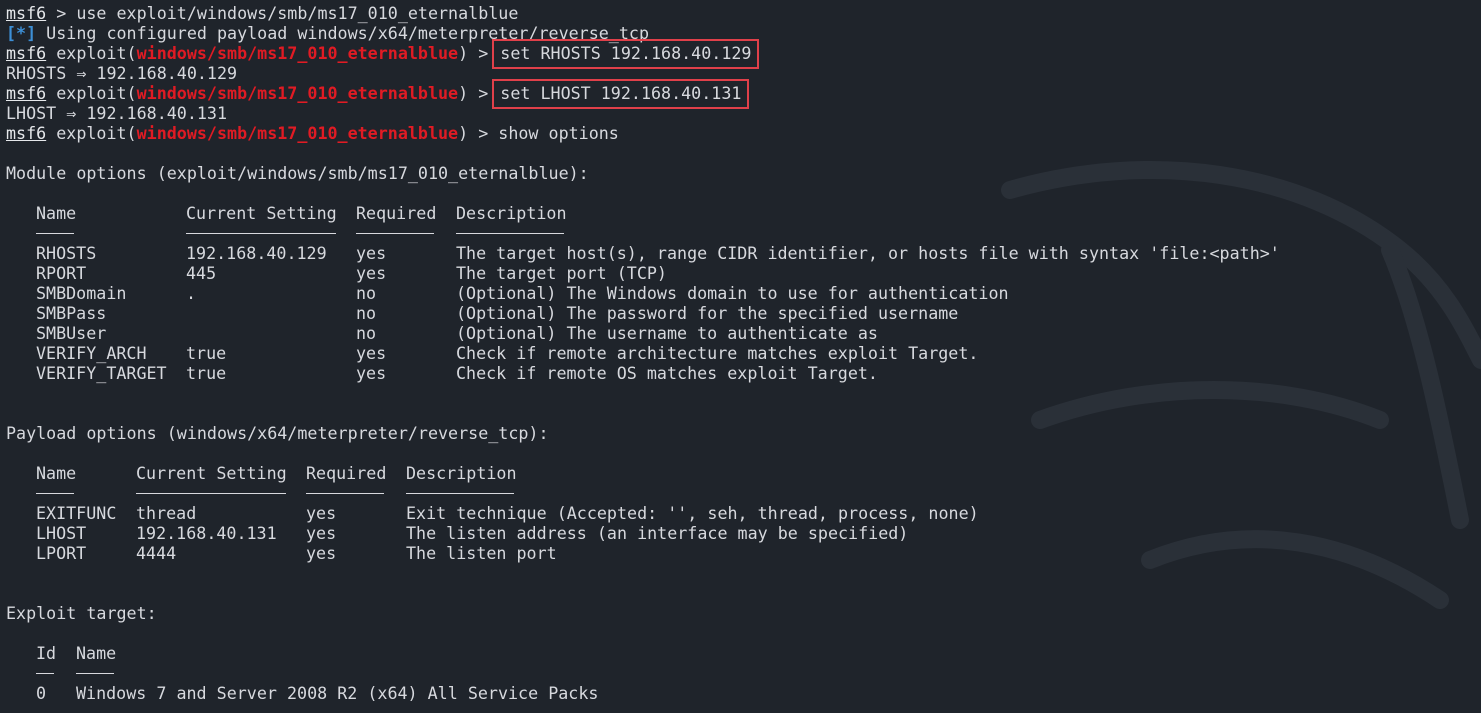 Image resolution: width=1481 pixels, height=713 pixels. What do you see at coordinates (561, 273) in the screenshot?
I see `cell-description: The target port (TCP)` at bounding box center [561, 273].